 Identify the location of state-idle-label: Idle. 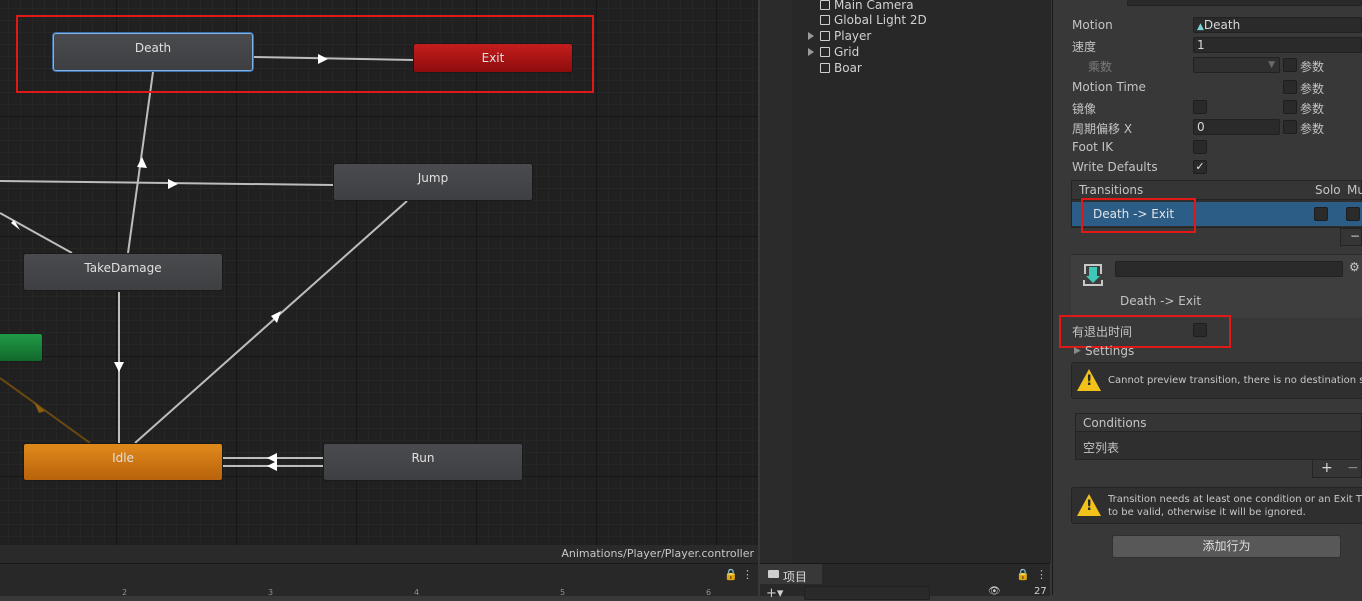
(123, 458).